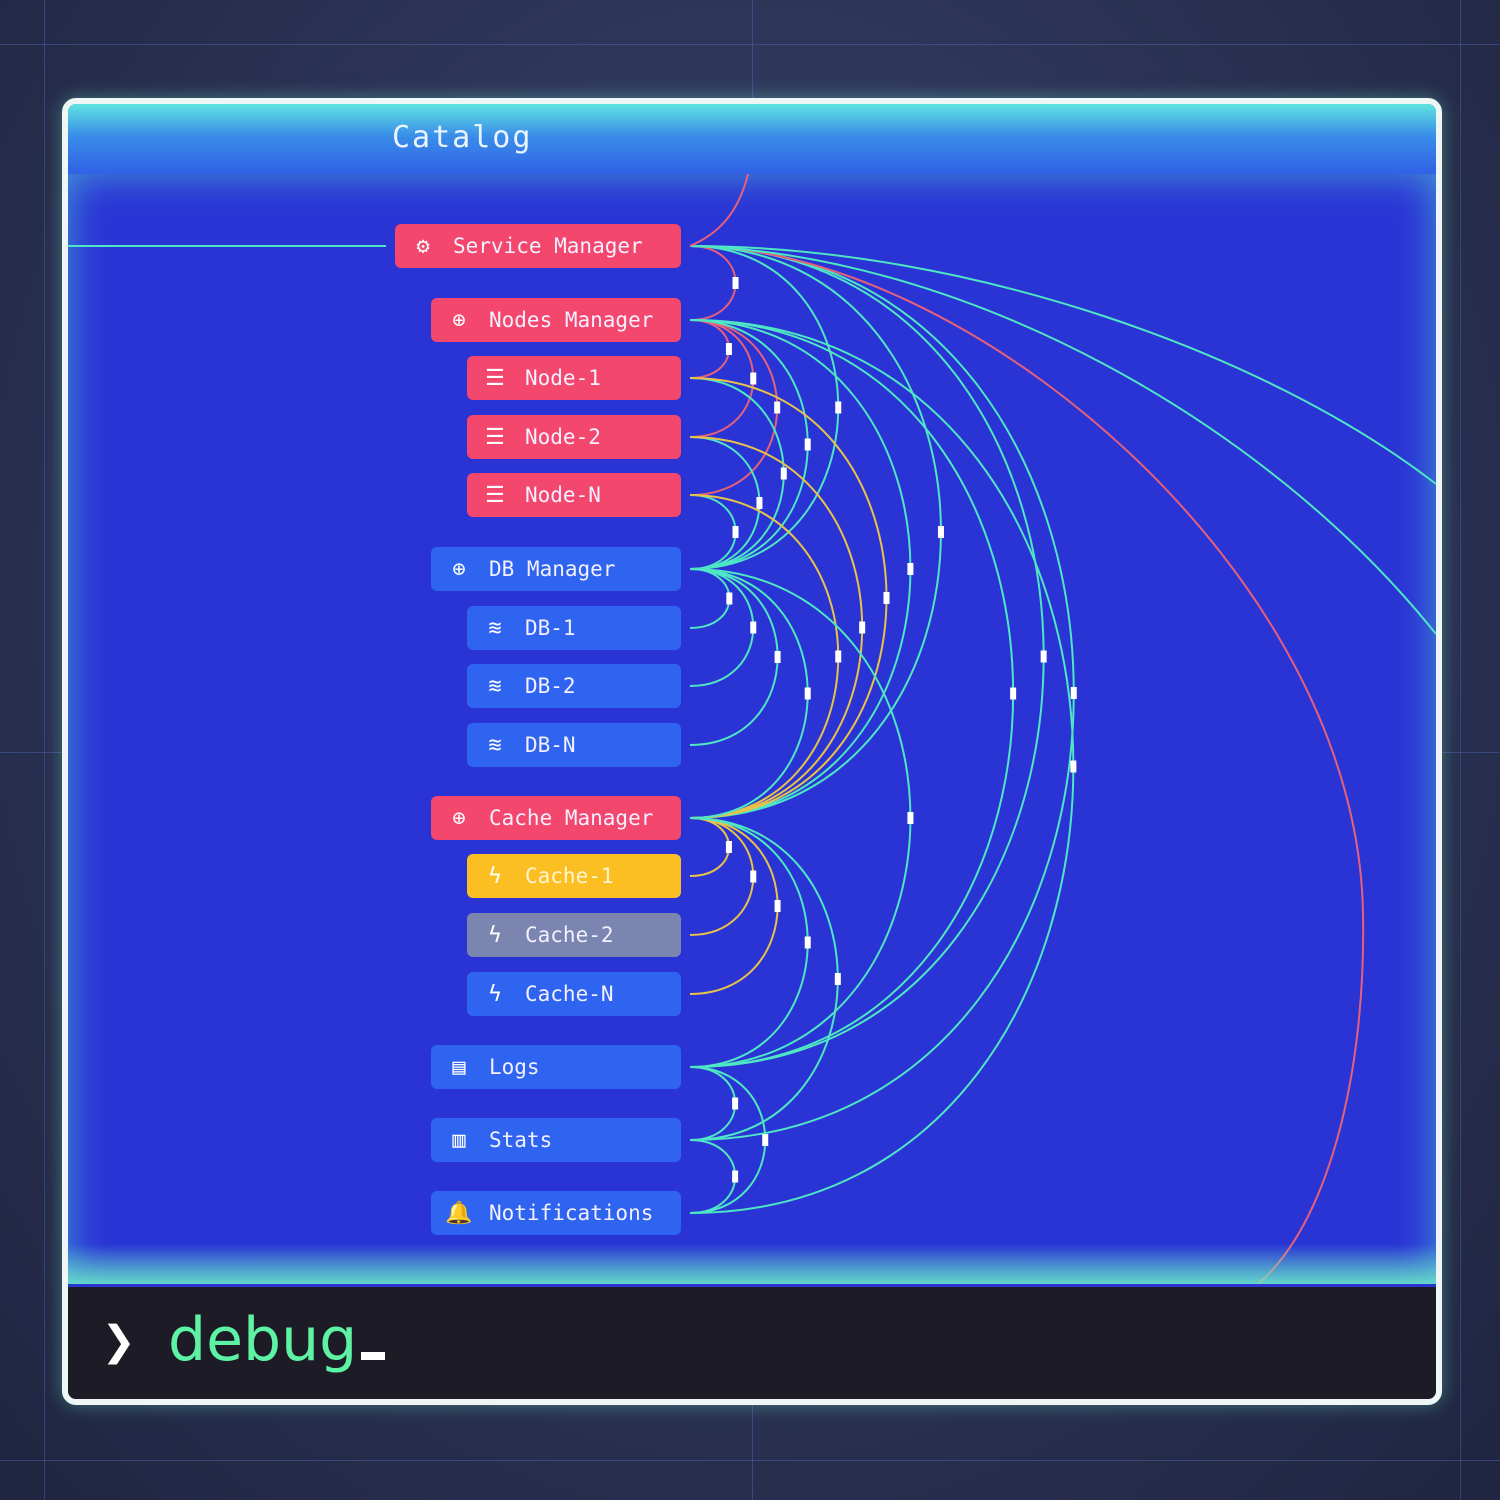 The height and width of the screenshot is (1500, 1500). Describe the element at coordinates (563, 495) in the screenshot. I see `node-label: Node-N` at that location.